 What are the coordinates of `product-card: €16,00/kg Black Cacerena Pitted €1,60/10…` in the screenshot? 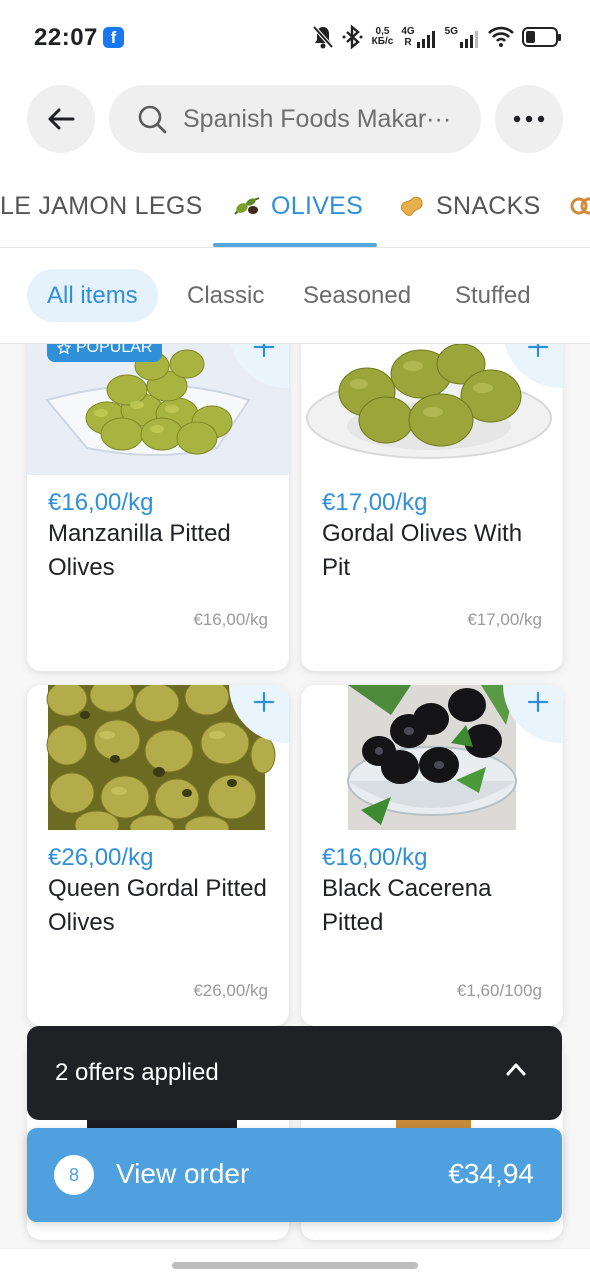 It's located at (432, 855).